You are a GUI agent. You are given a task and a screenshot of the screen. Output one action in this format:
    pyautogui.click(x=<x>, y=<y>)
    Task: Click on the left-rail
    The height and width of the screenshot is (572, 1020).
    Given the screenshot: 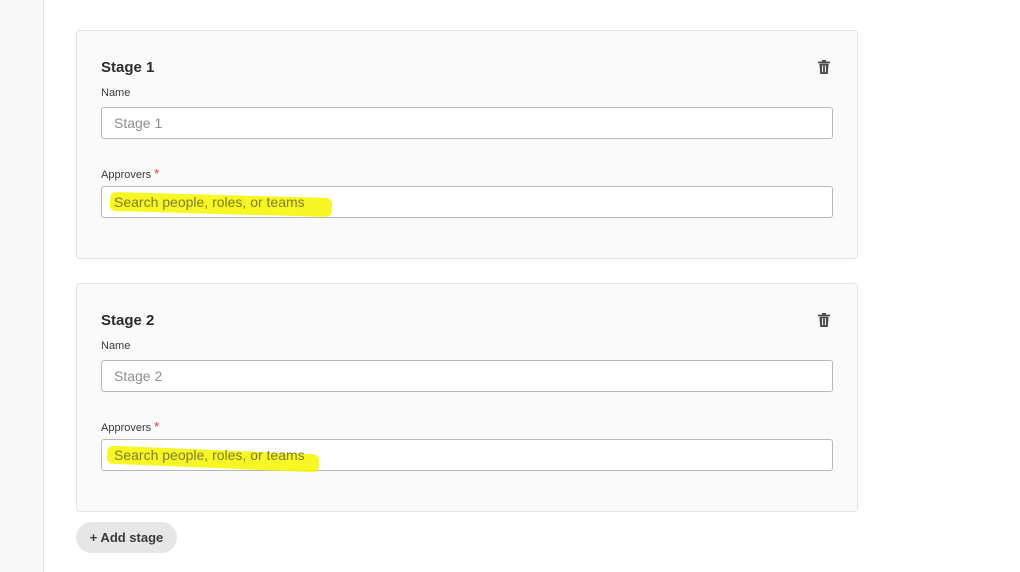 What is the action you would take?
    pyautogui.click(x=22, y=286)
    